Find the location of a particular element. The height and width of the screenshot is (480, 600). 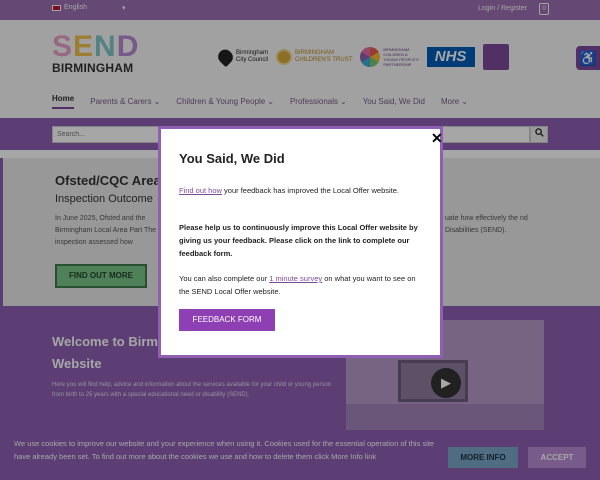

modal-title: You Said, We Did is located at coordinates (232, 158).